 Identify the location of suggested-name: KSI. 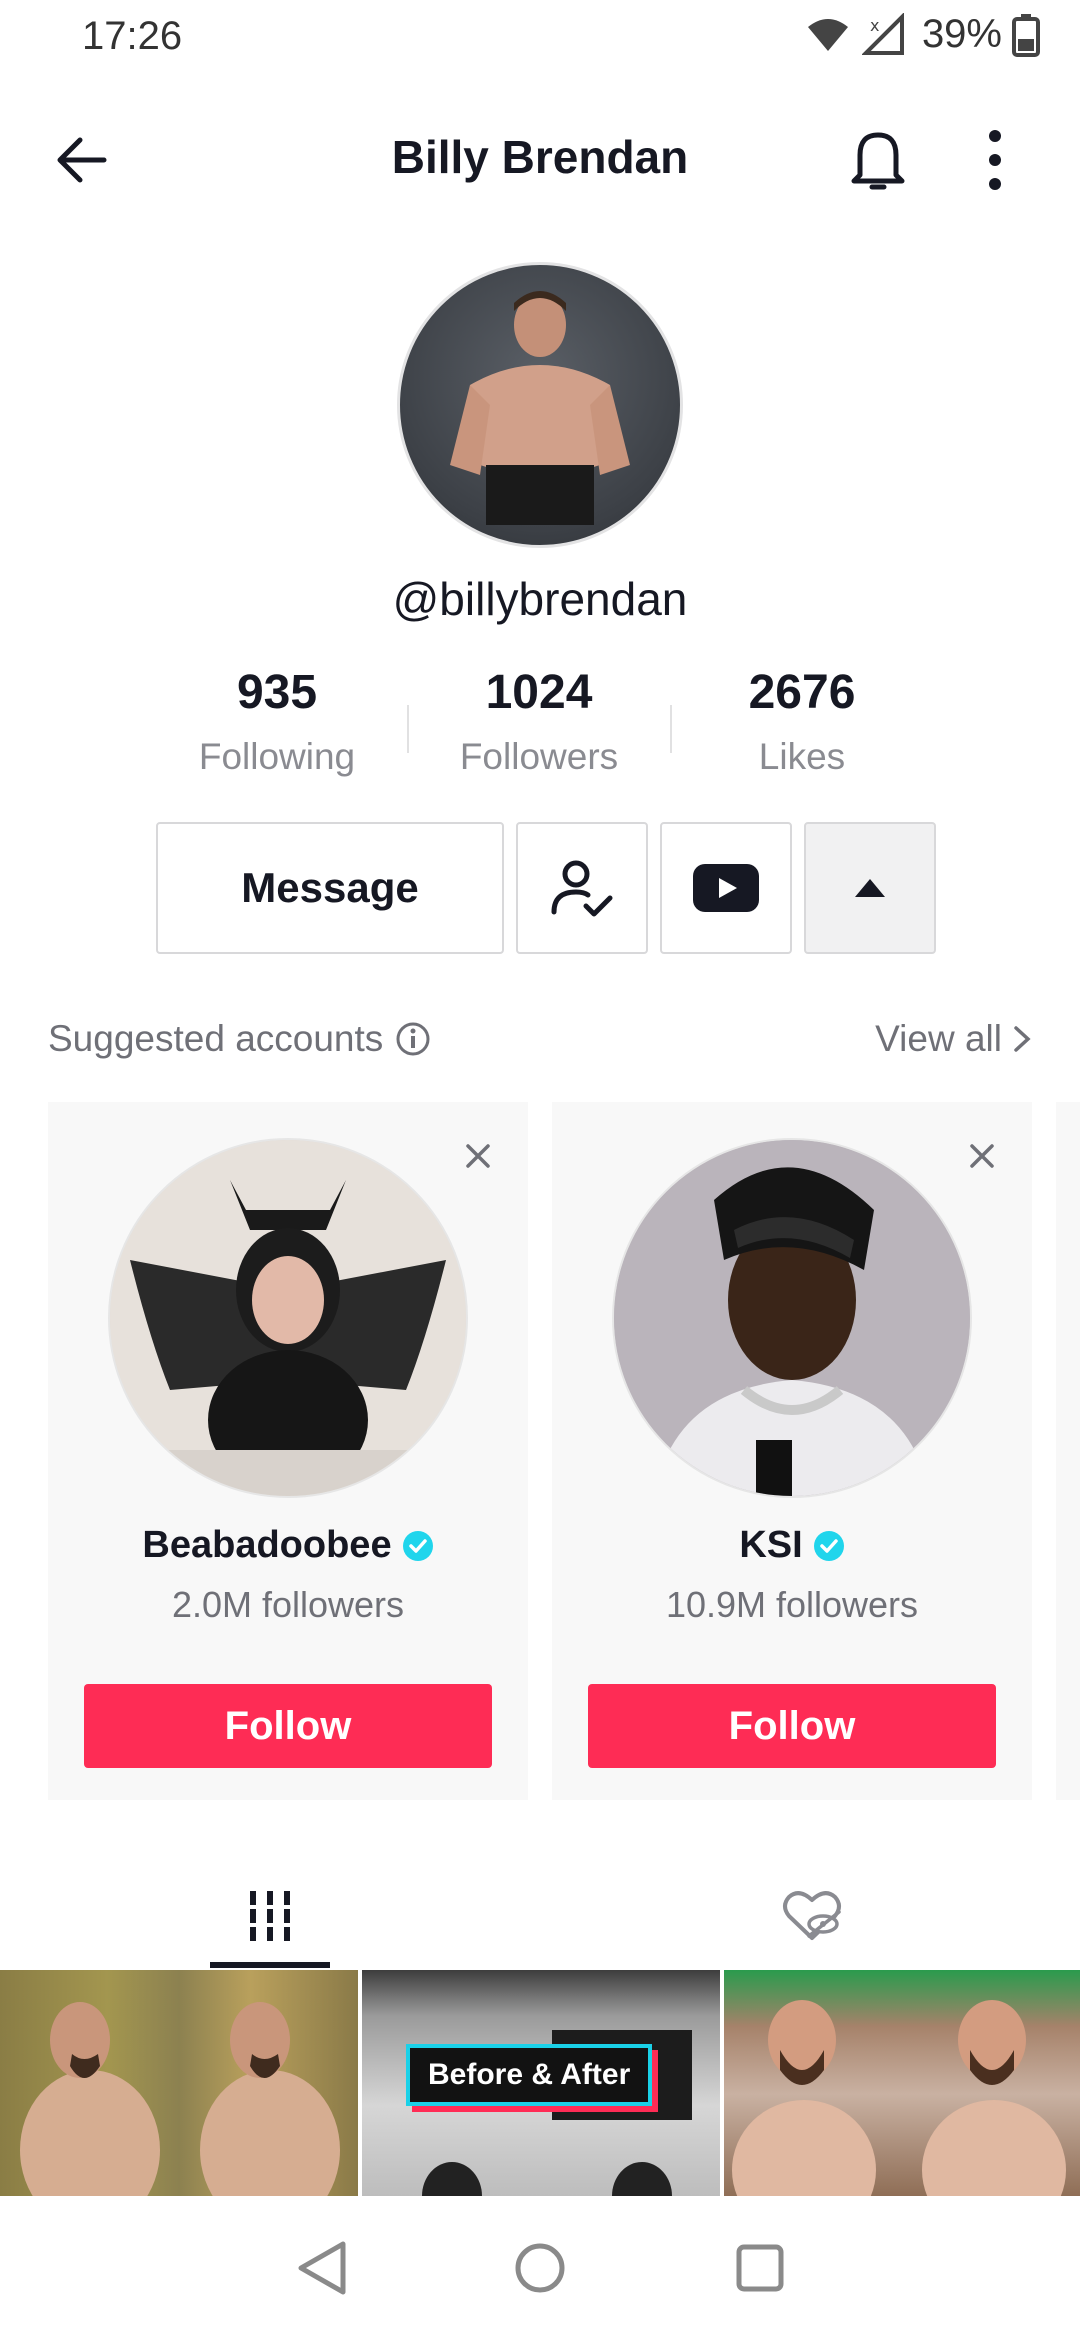
(792, 1545).